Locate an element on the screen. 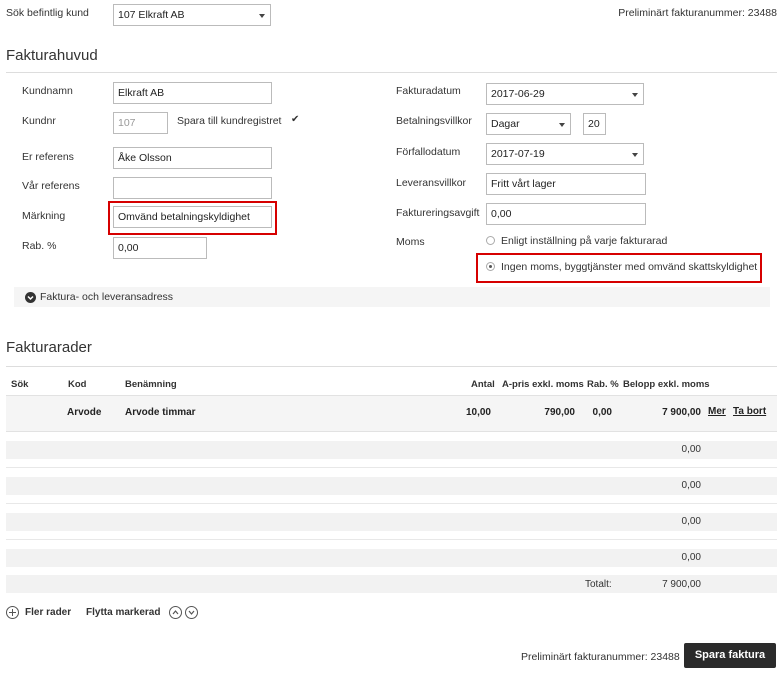  total-value: 7 900,00 is located at coordinates (681, 584).